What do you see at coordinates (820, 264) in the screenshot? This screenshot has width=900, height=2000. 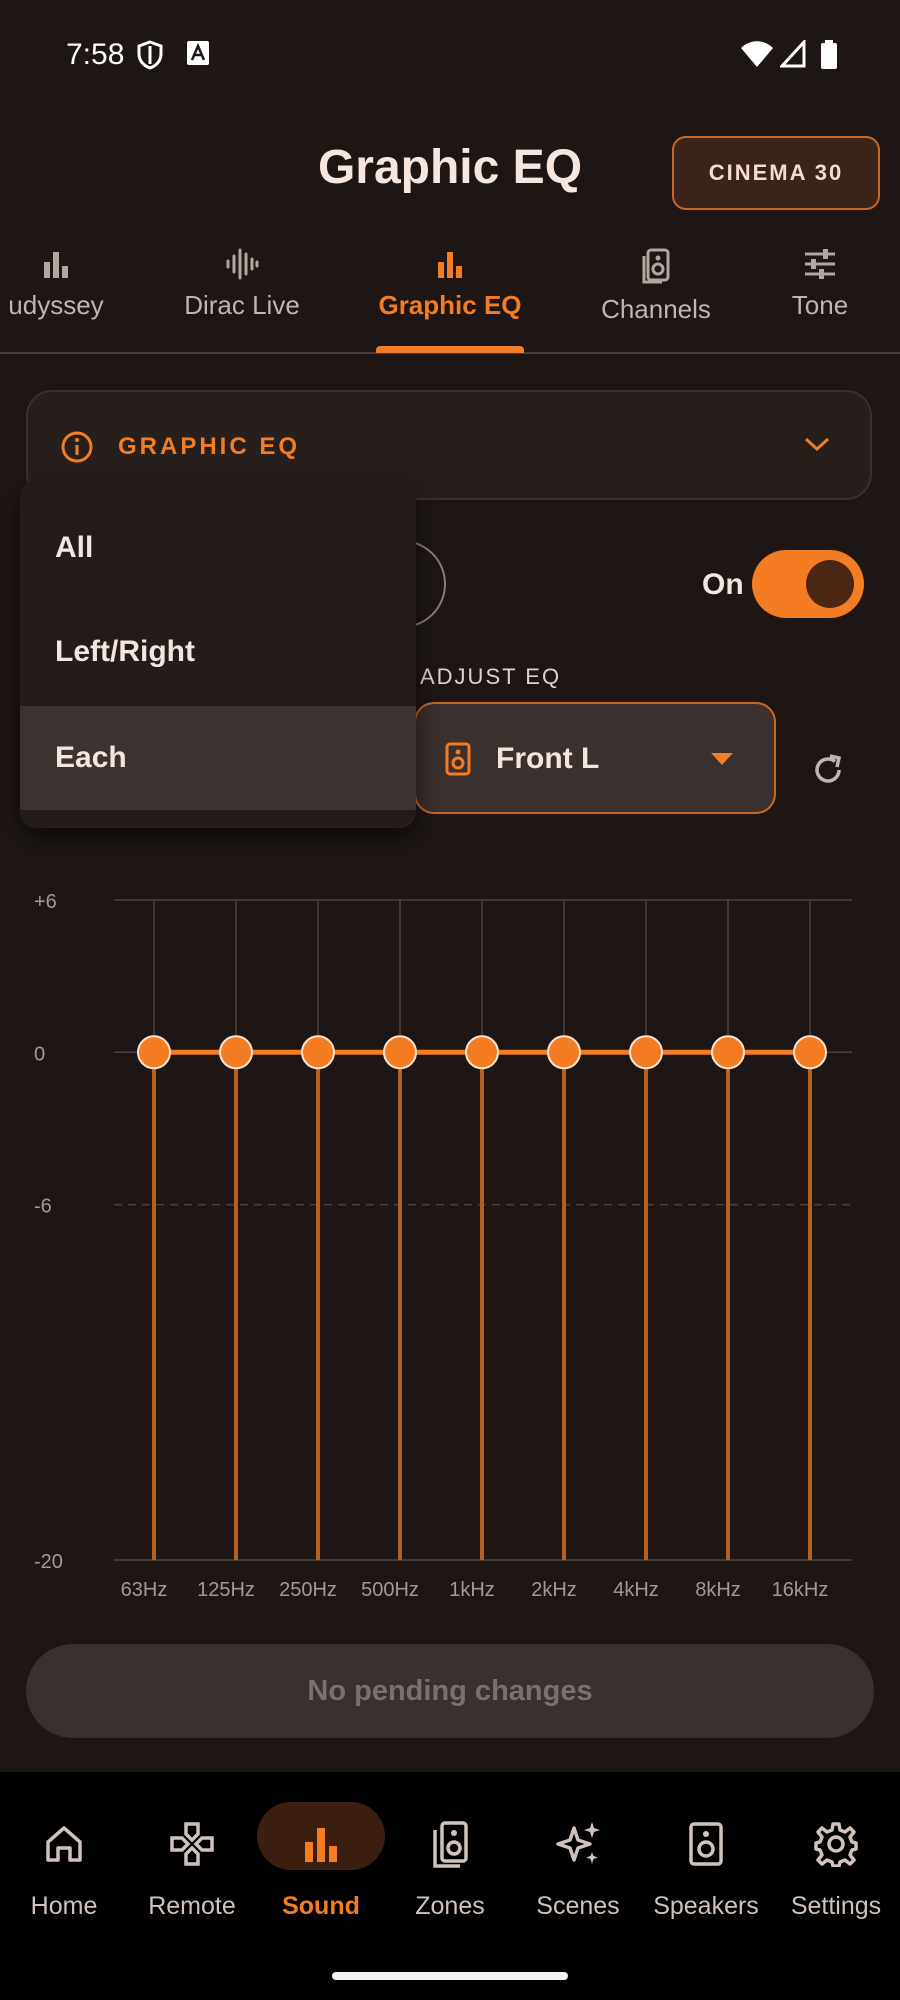 I see `sliders-icon` at bounding box center [820, 264].